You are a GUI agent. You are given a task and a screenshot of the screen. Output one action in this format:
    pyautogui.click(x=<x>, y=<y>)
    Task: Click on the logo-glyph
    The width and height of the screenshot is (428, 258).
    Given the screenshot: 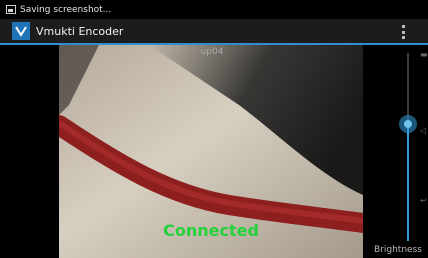 What is the action you would take?
    pyautogui.click(x=21, y=31)
    